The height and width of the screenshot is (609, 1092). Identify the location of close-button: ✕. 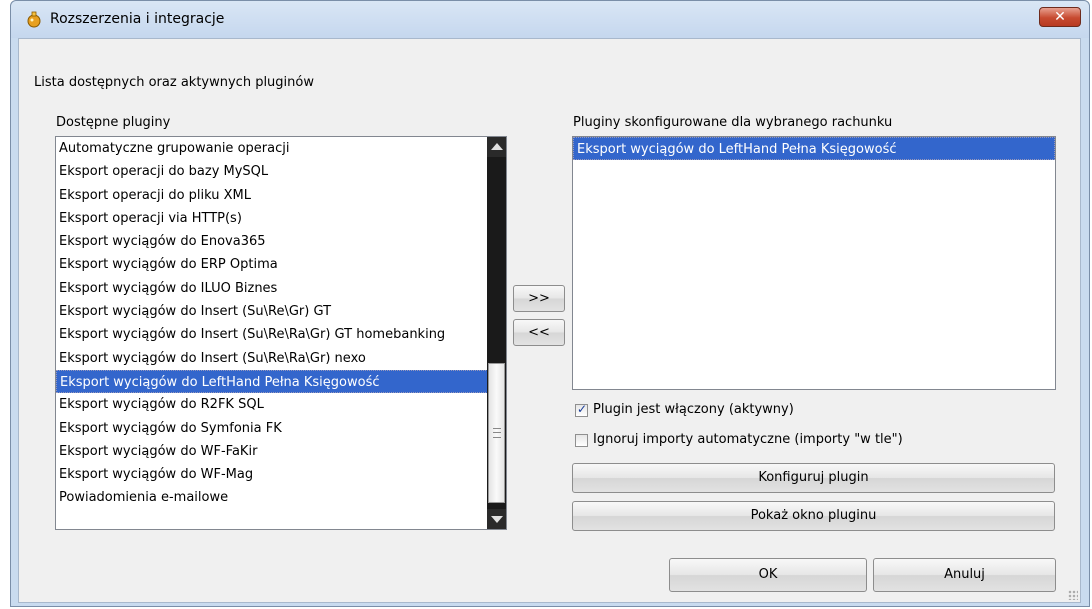
(1060, 17).